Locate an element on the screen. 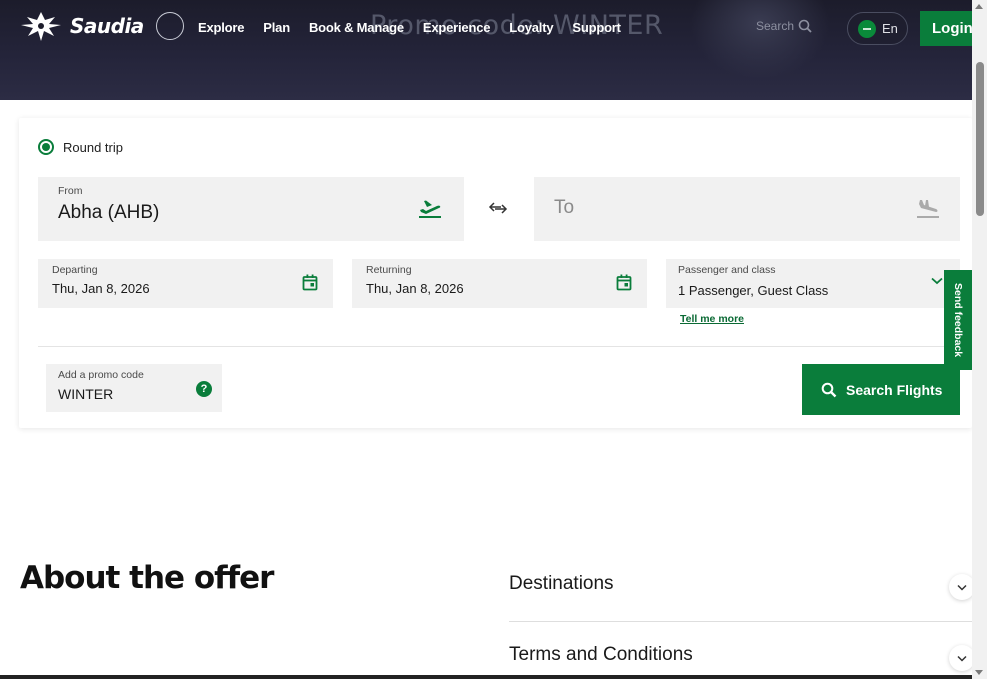  site-search: Search is located at coordinates (784, 26).